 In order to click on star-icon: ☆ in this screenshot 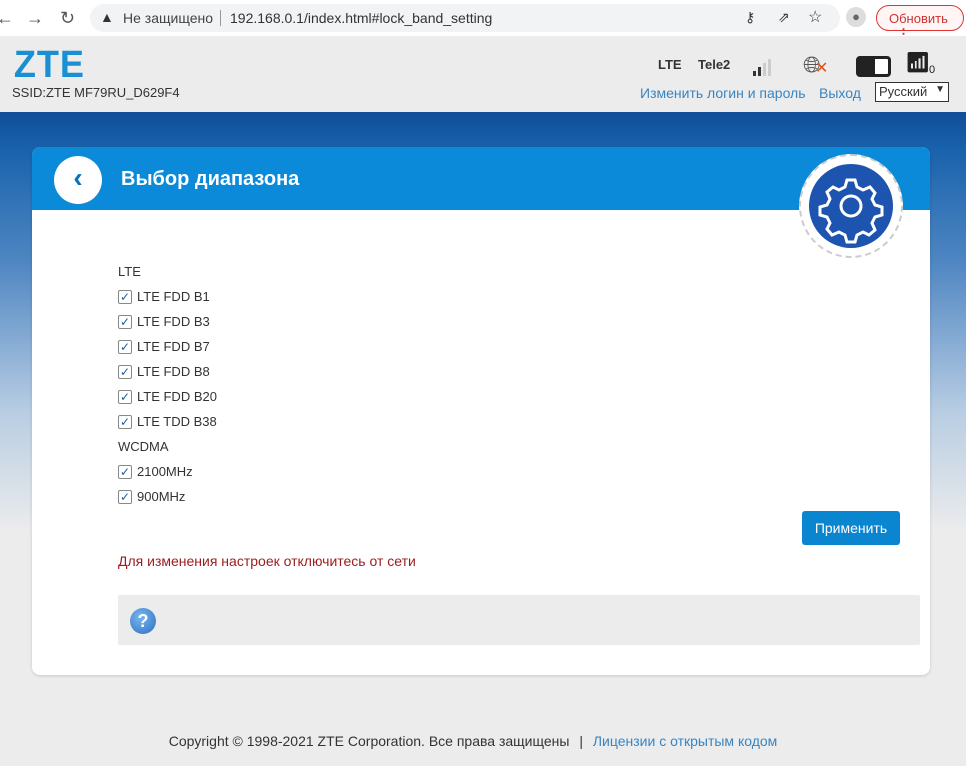, I will do `click(815, 17)`.